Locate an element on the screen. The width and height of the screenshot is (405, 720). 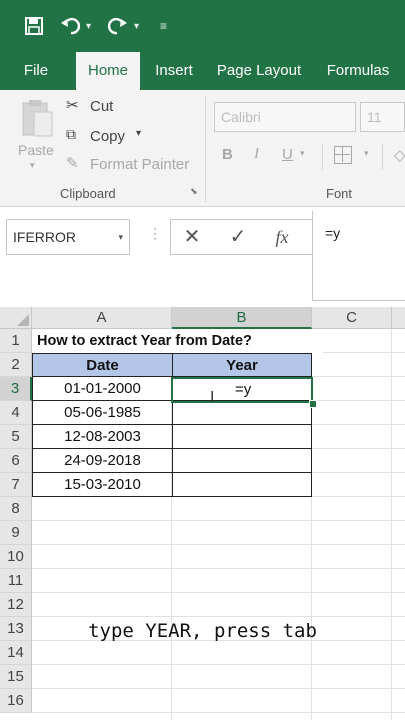
row-header-7: 7 is located at coordinates (16, 485).